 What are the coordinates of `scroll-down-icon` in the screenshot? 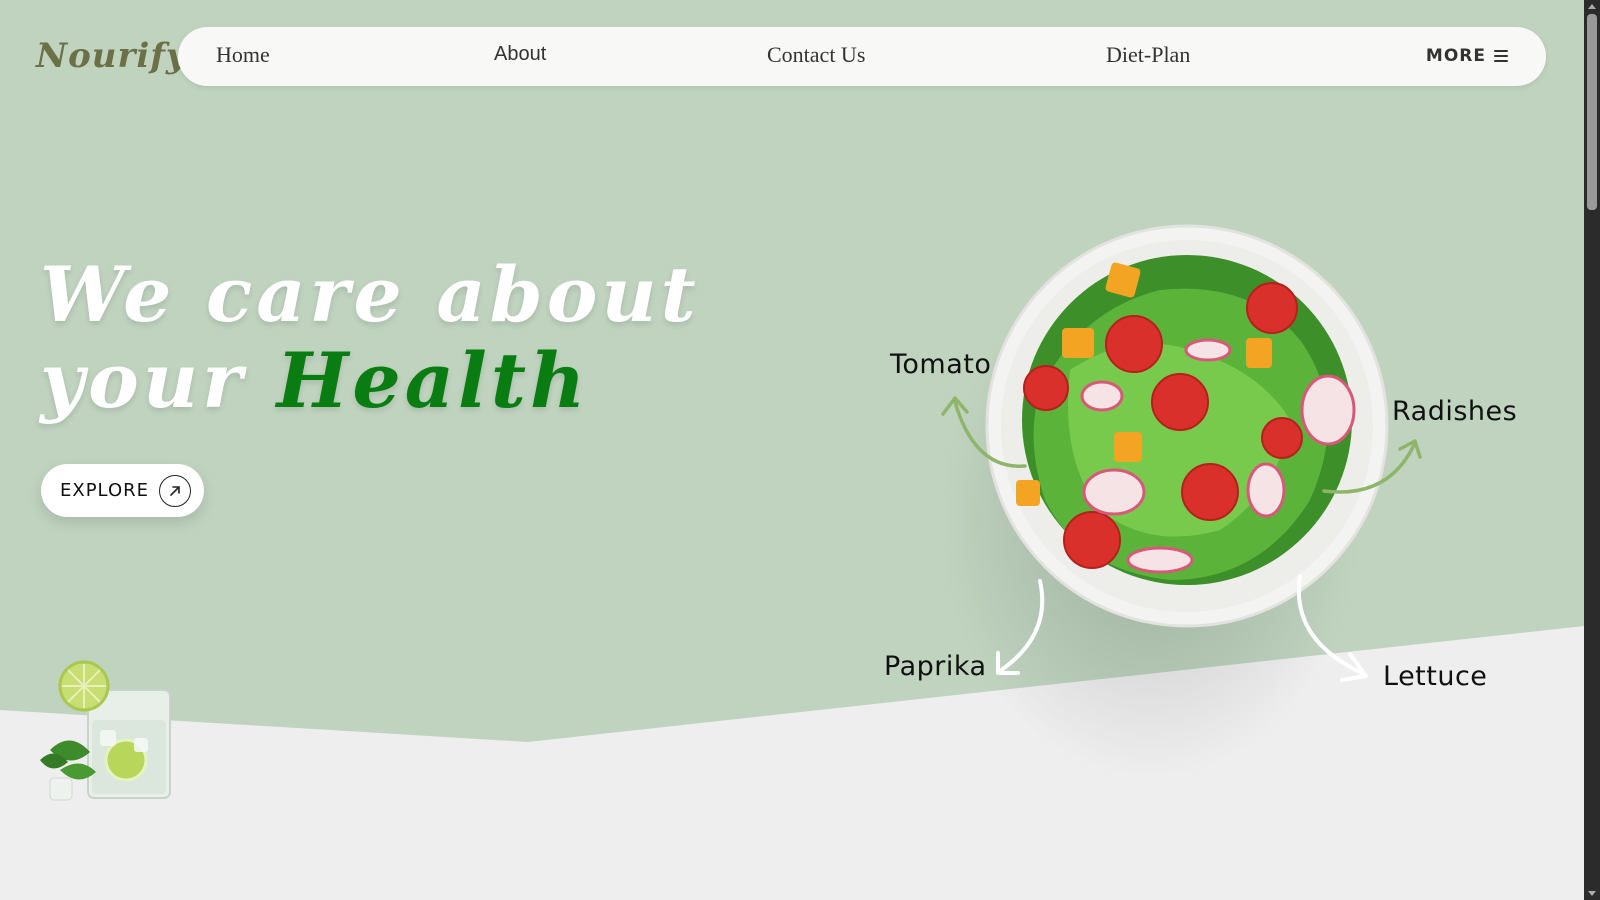 It's located at (1592, 893).